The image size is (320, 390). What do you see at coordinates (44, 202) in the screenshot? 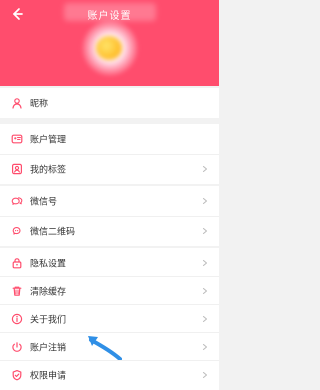
I see `row-label: 微信号` at bounding box center [44, 202].